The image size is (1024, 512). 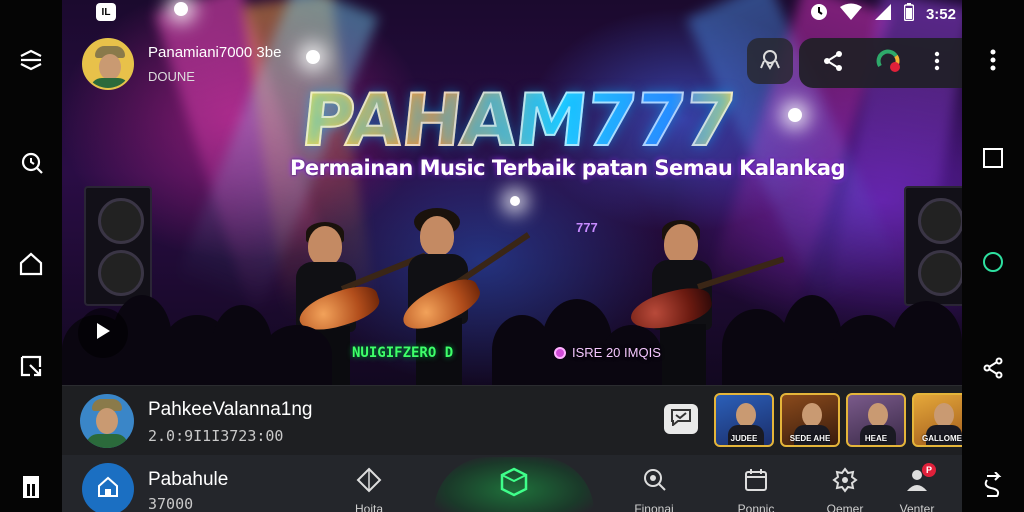 What do you see at coordinates (819, 14) in the screenshot?
I see `alarm-icon` at bounding box center [819, 14].